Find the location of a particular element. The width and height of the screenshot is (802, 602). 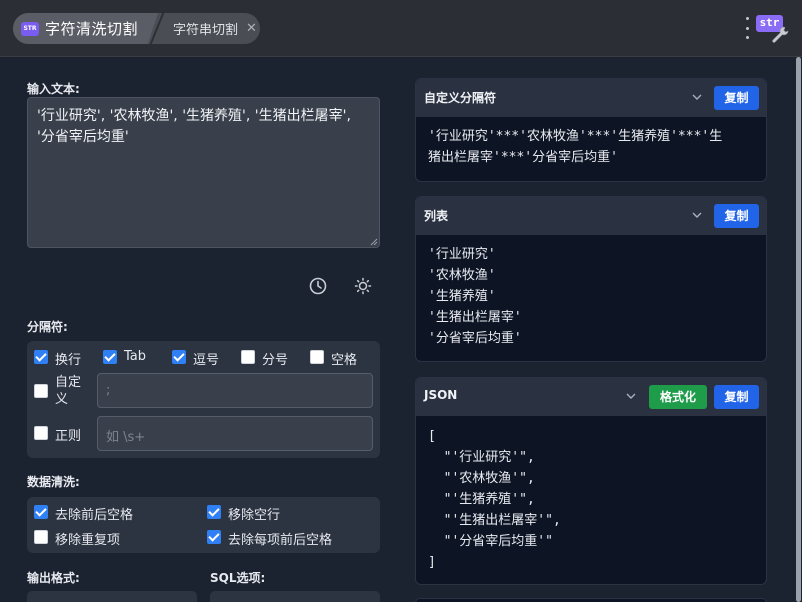

checkbox-comma is located at coordinates (179, 357).